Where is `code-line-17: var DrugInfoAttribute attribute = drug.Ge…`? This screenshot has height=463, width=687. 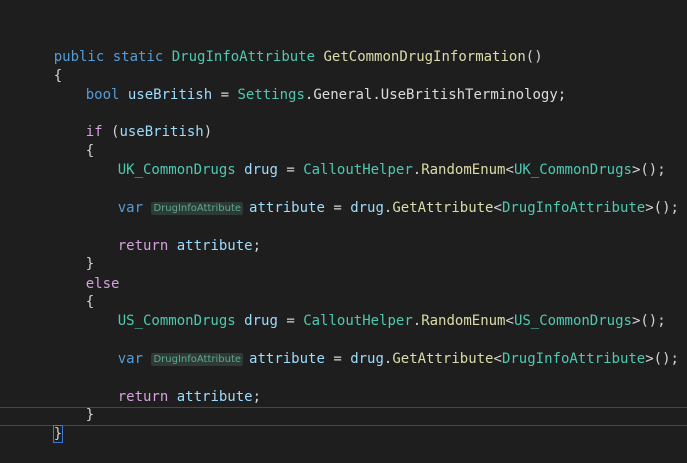
code-line-17: var DrugInfoAttribute attribute = drug.Ge… is located at coordinates (381, 349).